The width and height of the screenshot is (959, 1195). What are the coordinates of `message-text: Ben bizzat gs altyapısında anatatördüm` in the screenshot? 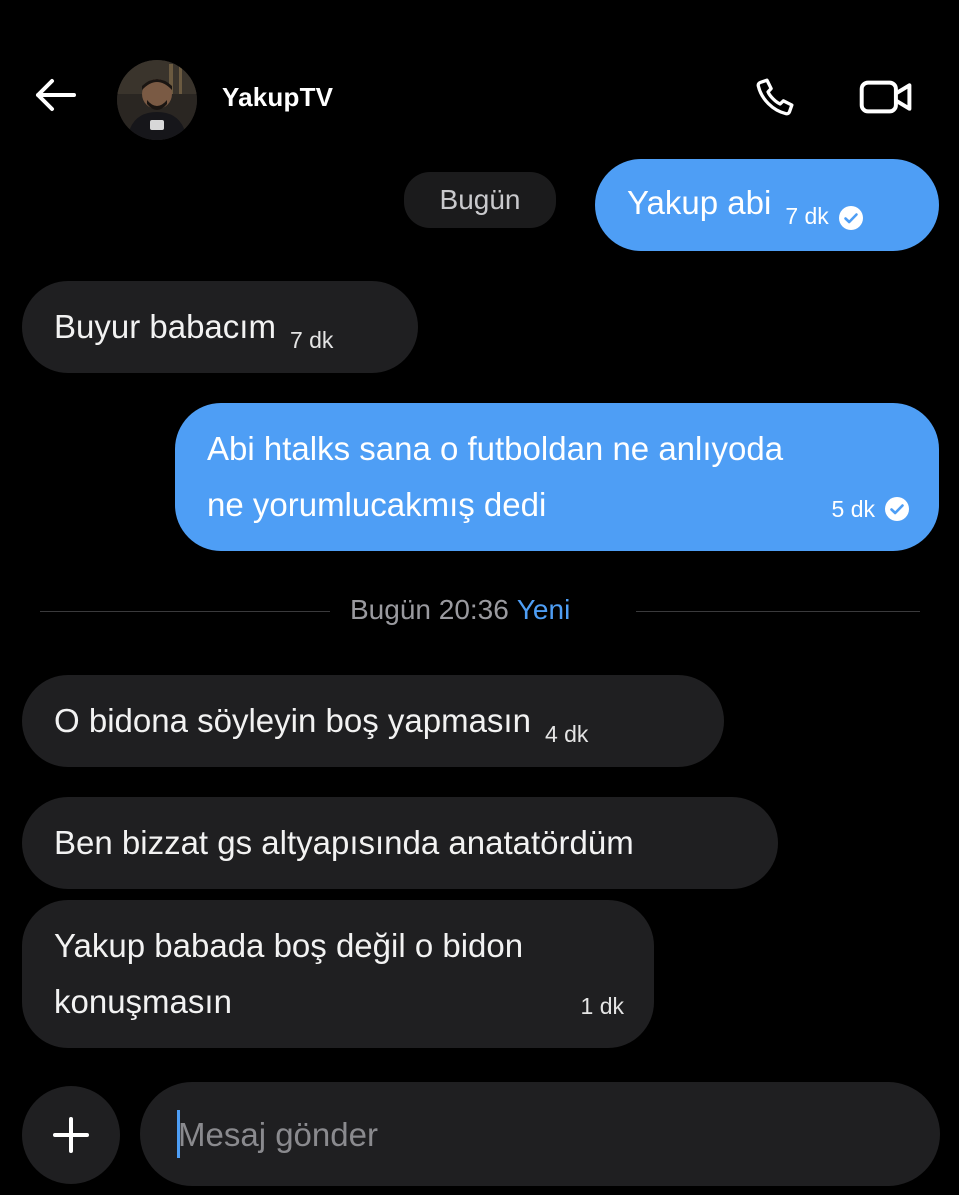 It's located at (344, 842).